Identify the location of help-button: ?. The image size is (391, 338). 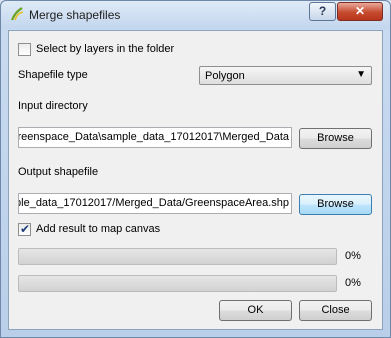
(322, 11).